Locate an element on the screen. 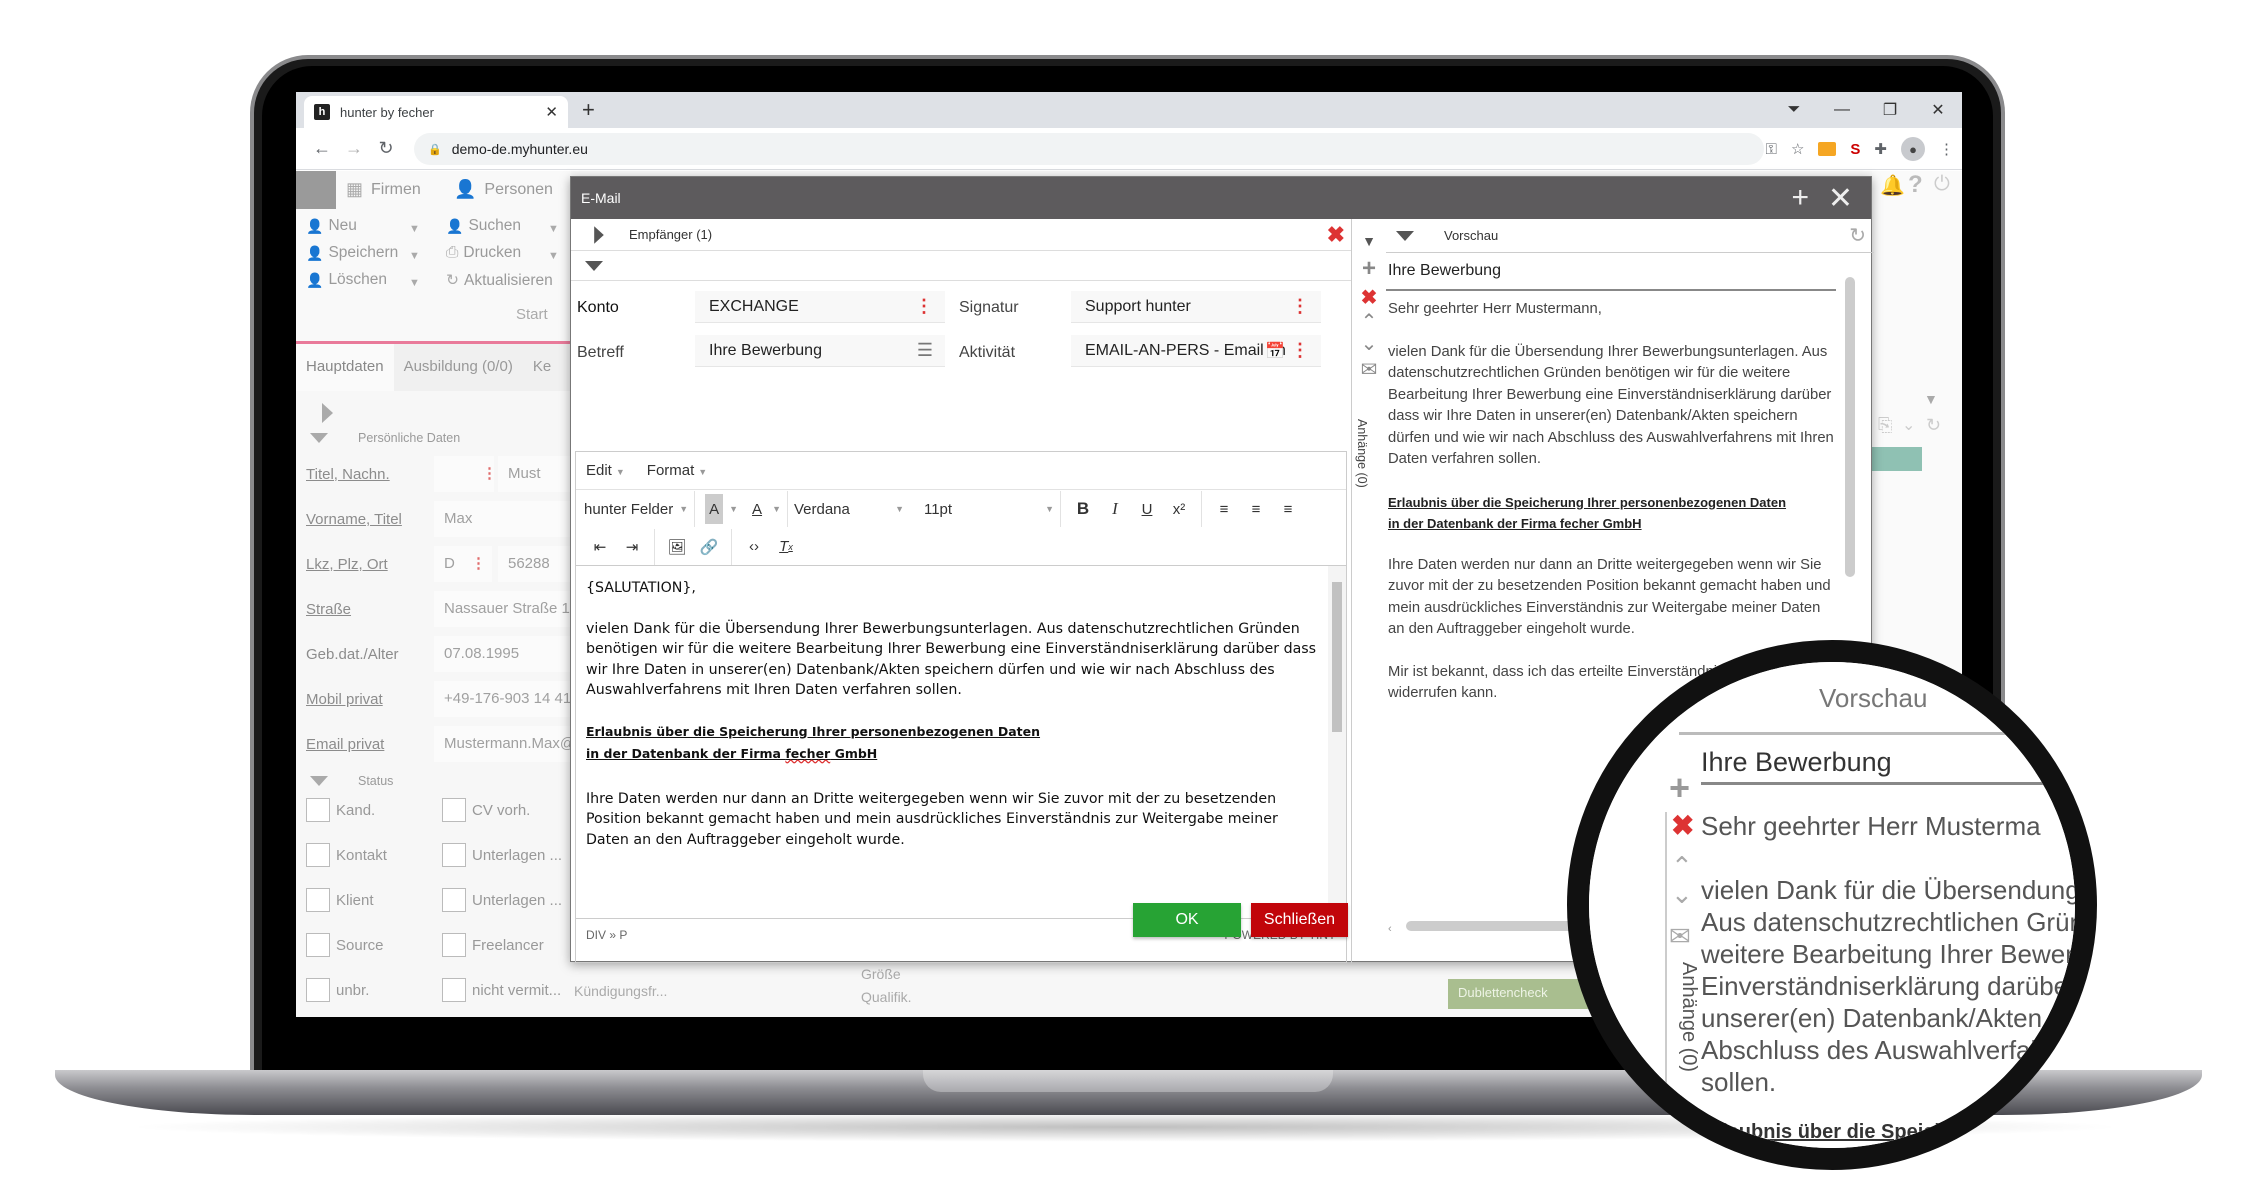  address-bar: 🔒 demo-de.myhunter.eu is located at coordinates (1089, 149).